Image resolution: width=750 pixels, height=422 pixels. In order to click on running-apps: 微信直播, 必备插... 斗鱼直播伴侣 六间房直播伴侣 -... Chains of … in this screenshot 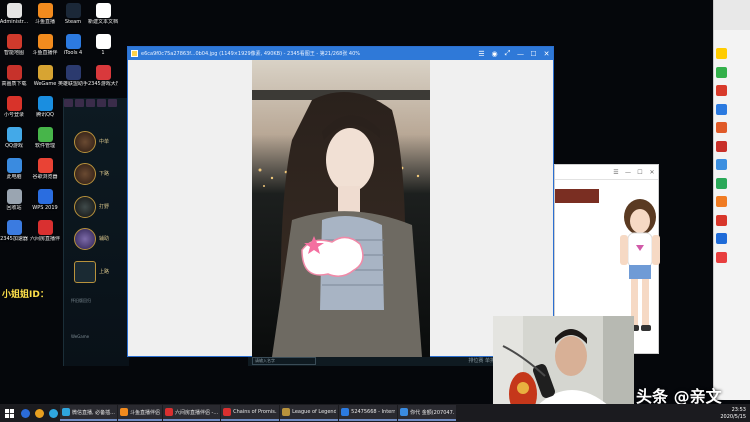, I will do `click(258, 413)`.